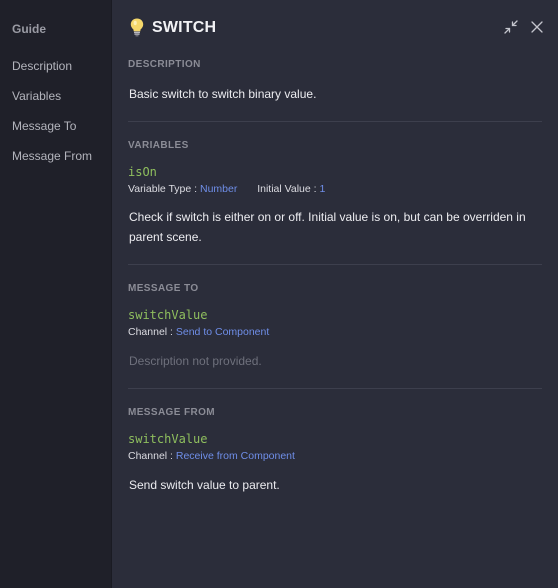 The width and height of the screenshot is (558, 588). Describe the element at coordinates (29, 29) in the screenshot. I see `sidebar-title: Guide` at that location.